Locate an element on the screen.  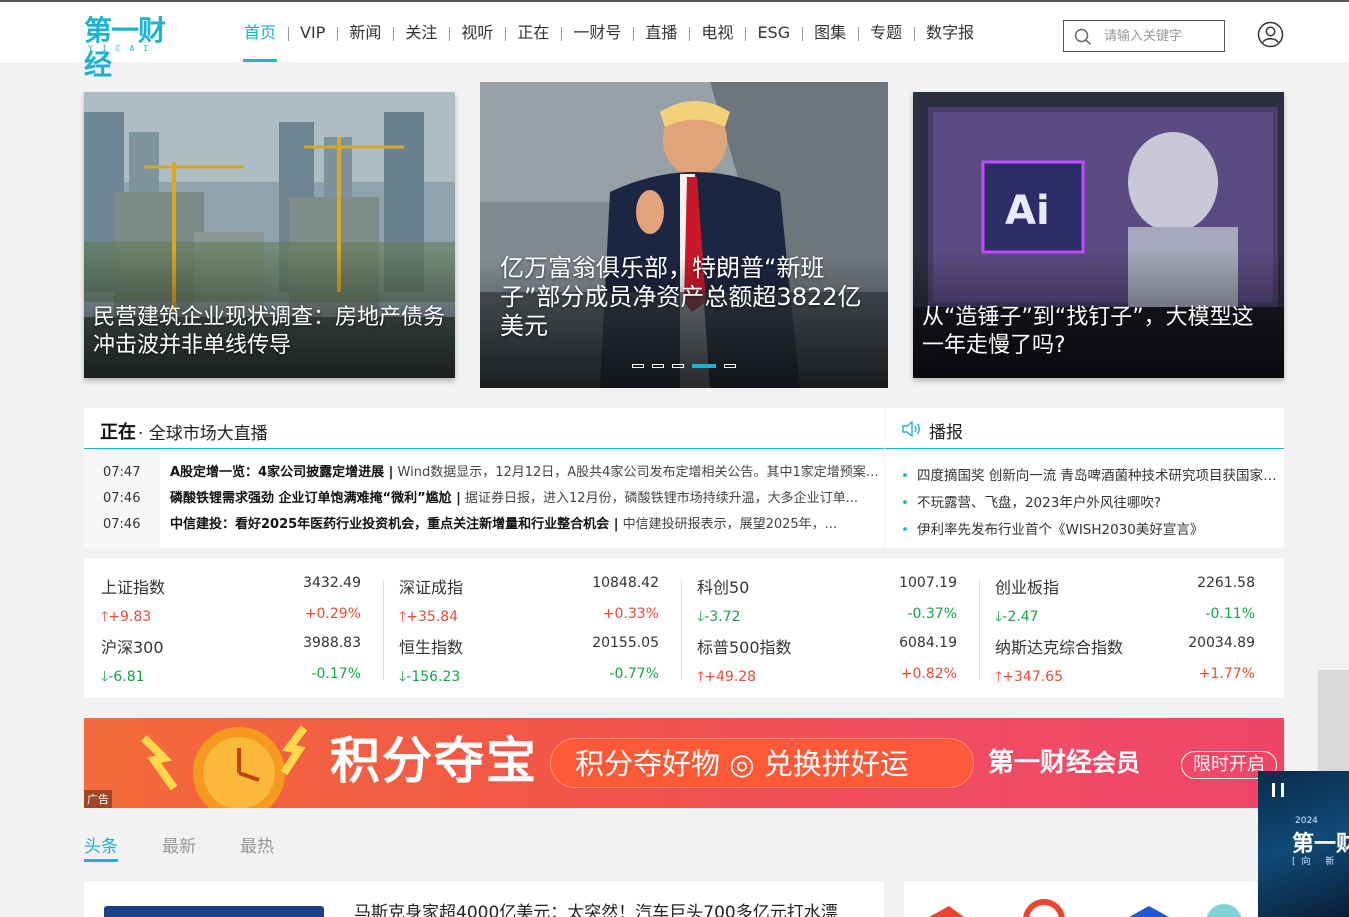
news-card: 马斯克身家超4000亿美元：太突然！汽车巨头700多亿元打水漂 is located at coordinates (484, 899).